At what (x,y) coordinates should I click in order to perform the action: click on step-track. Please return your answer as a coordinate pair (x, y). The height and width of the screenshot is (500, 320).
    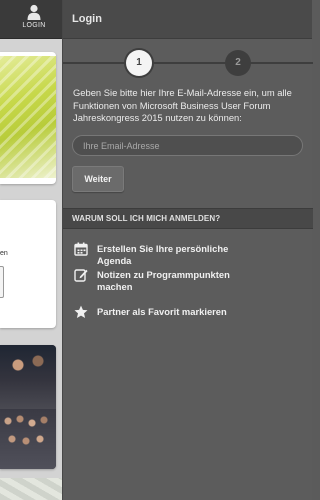
    Looking at the image, I should click on (188, 63).